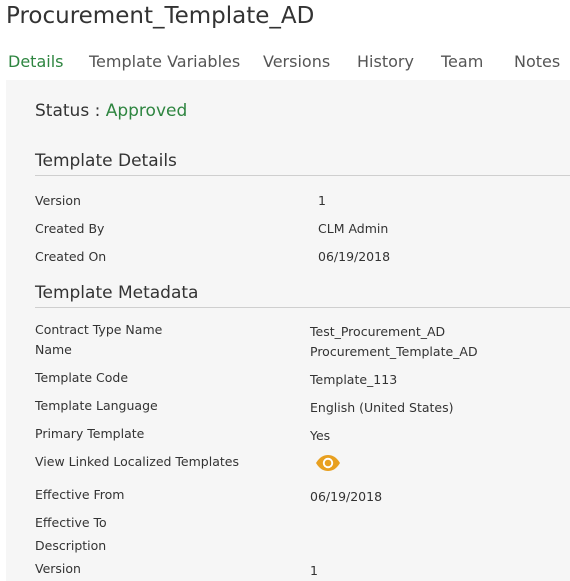 The width and height of the screenshot is (570, 581). I want to click on primary-template-label: Primary Template, so click(90, 433).